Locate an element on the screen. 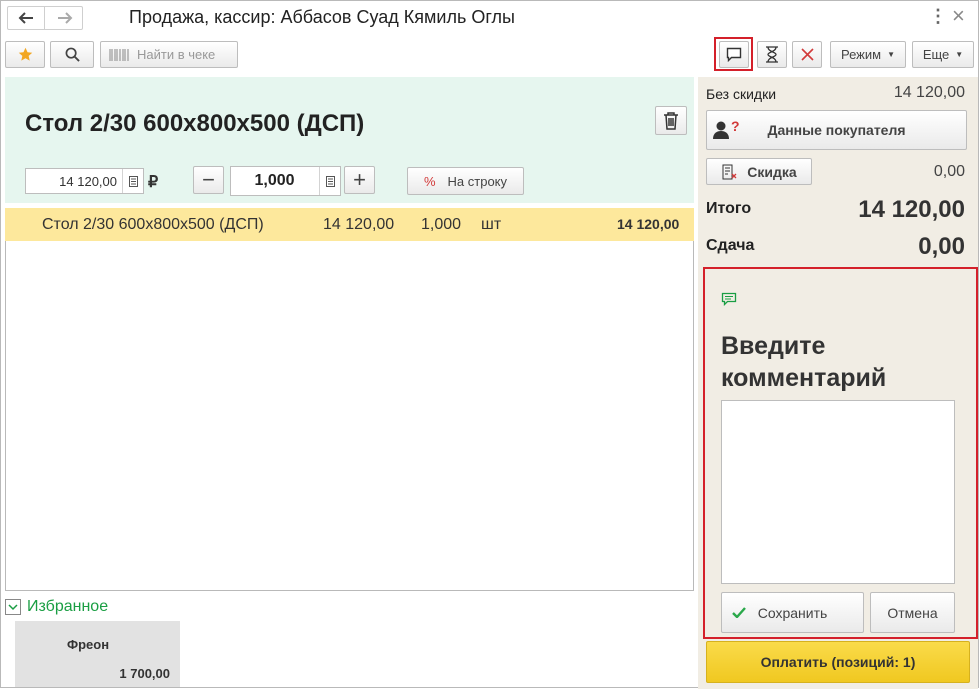 This screenshot has height=689, width=979. hourglass-icon is located at coordinates (772, 54).